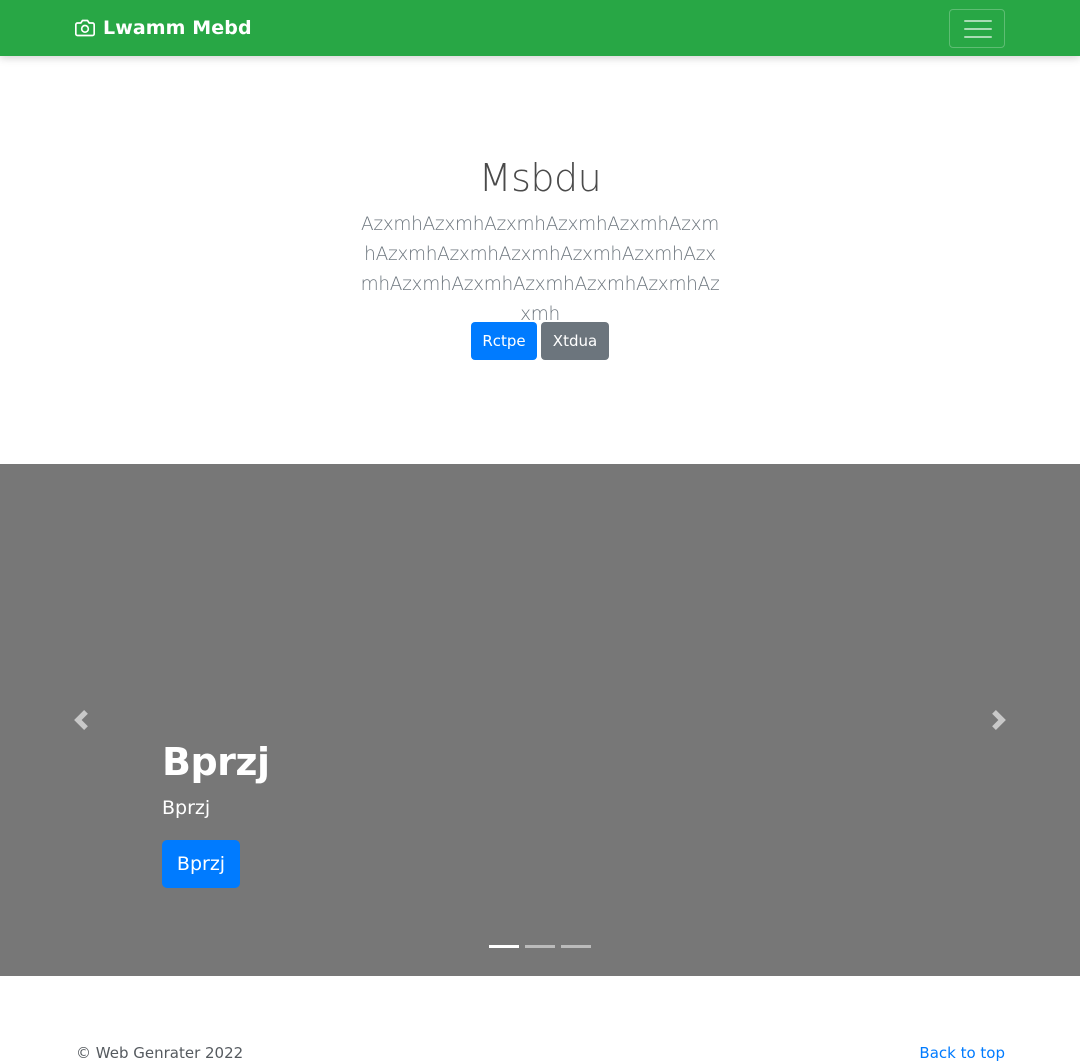  Describe the element at coordinates (177, 28) in the screenshot. I see `brand-name: Lwamm Mebd` at that location.